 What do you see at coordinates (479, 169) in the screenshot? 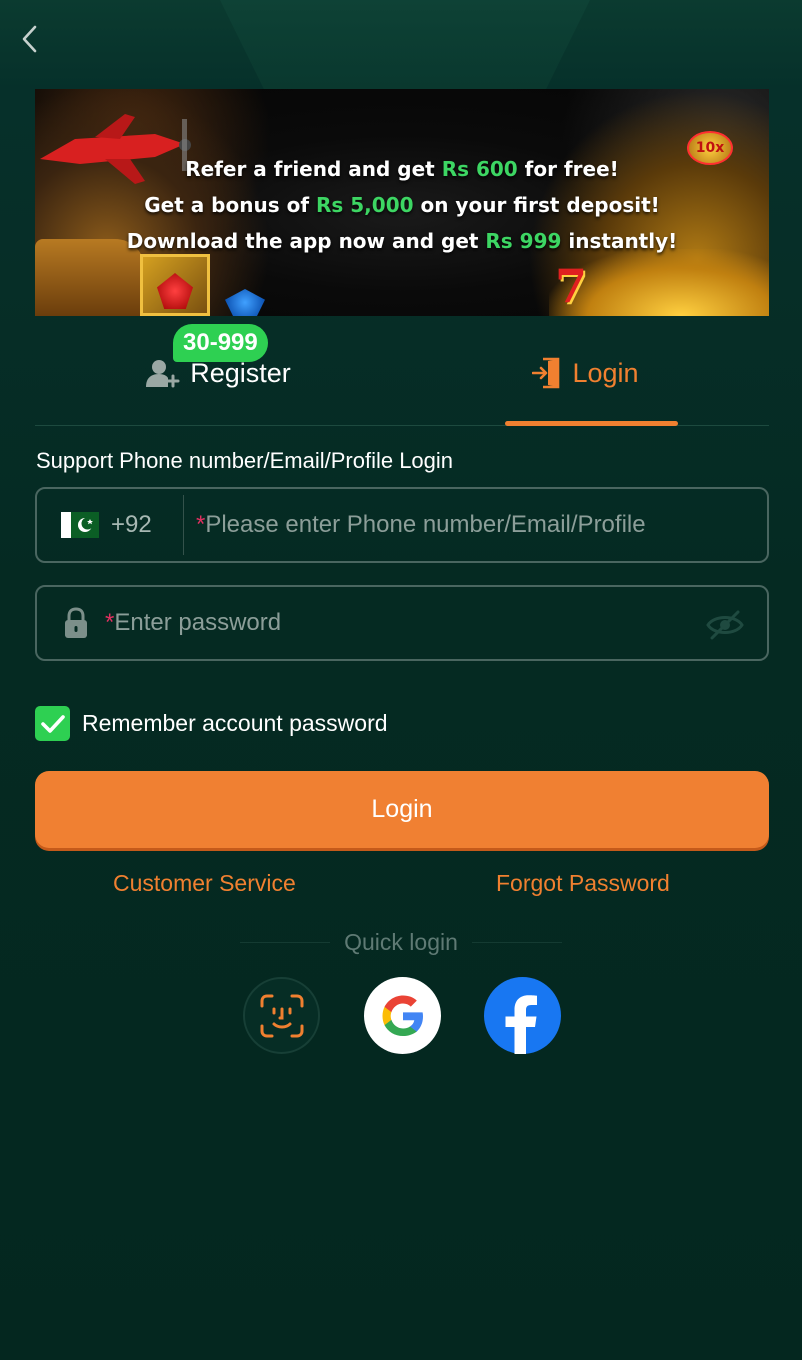
I see `banner-line-1-amount: Rs 600` at bounding box center [479, 169].